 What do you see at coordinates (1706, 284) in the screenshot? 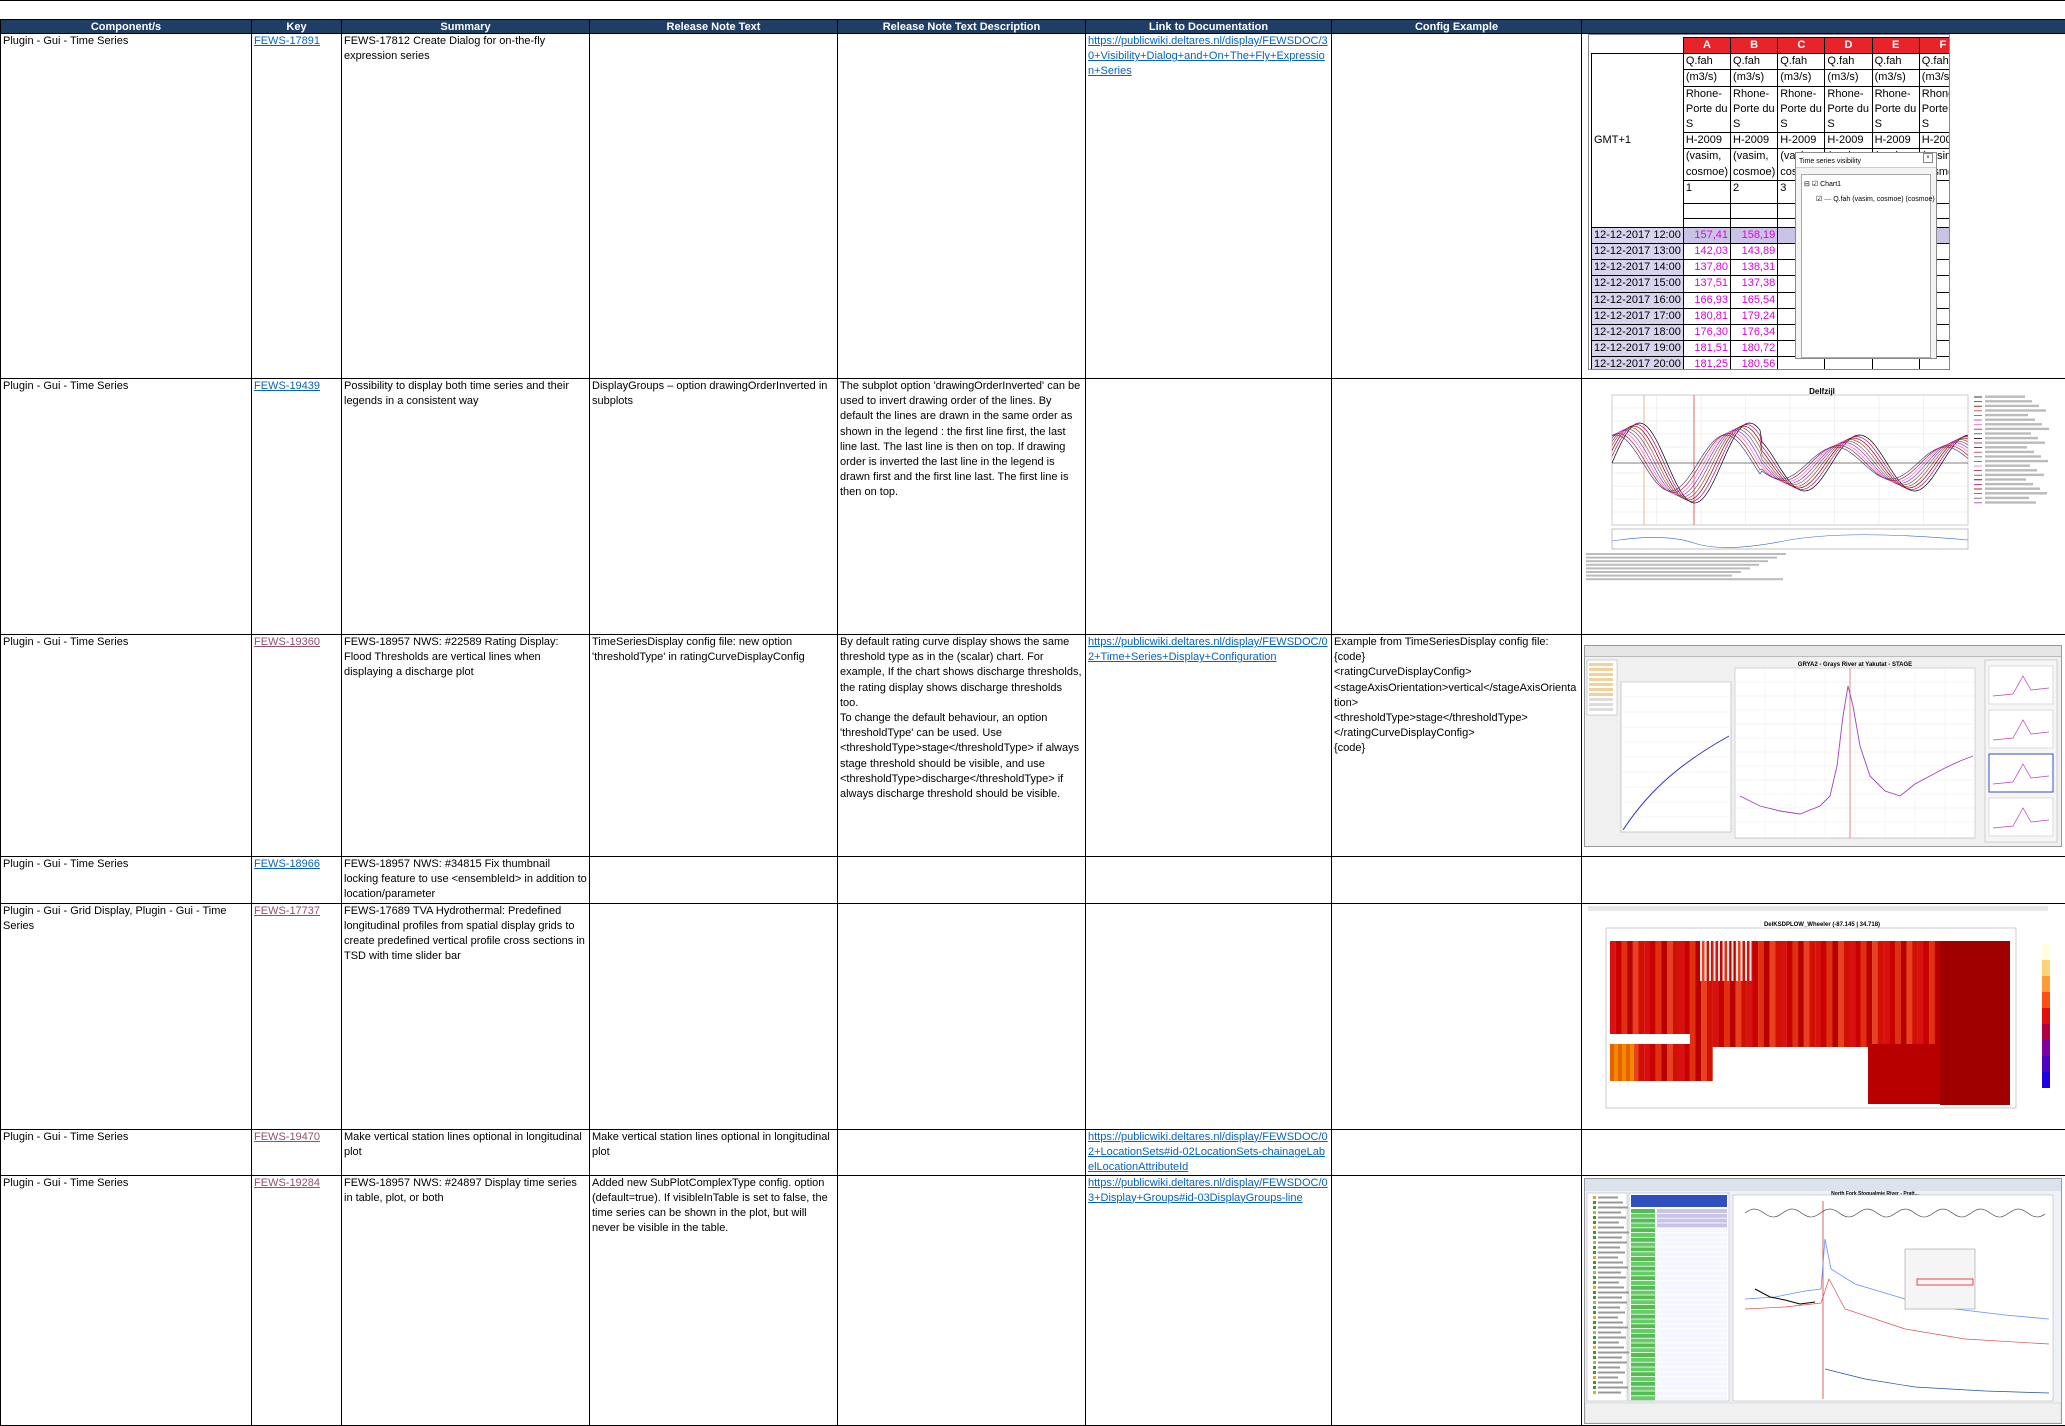
I see `value-cell: 137,51` at bounding box center [1706, 284].